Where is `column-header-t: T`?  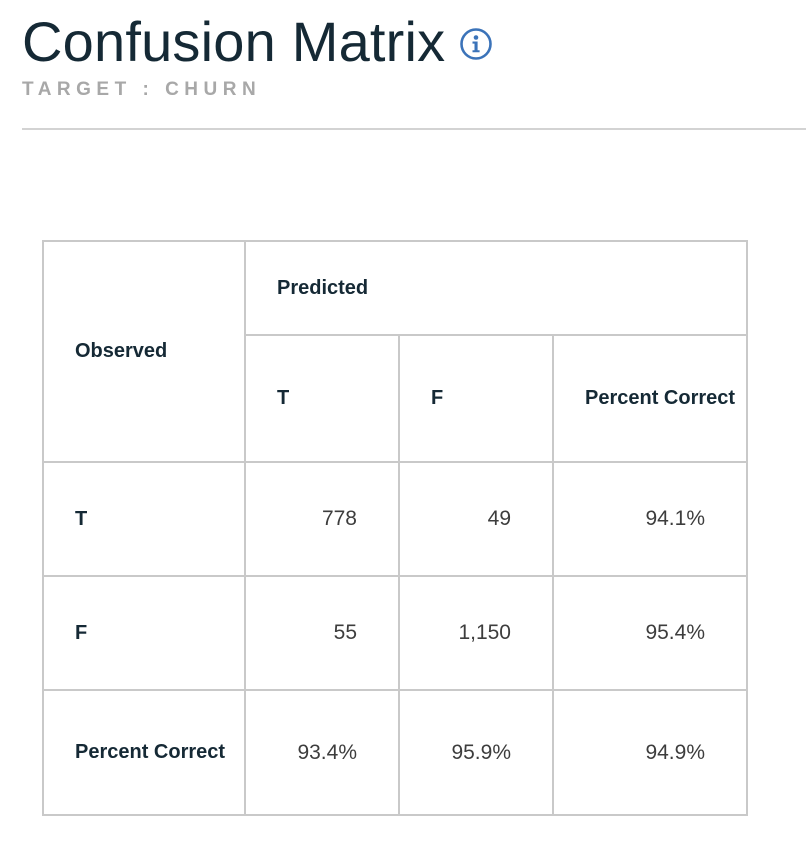
column-header-t: T is located at coordinates (322, 398).